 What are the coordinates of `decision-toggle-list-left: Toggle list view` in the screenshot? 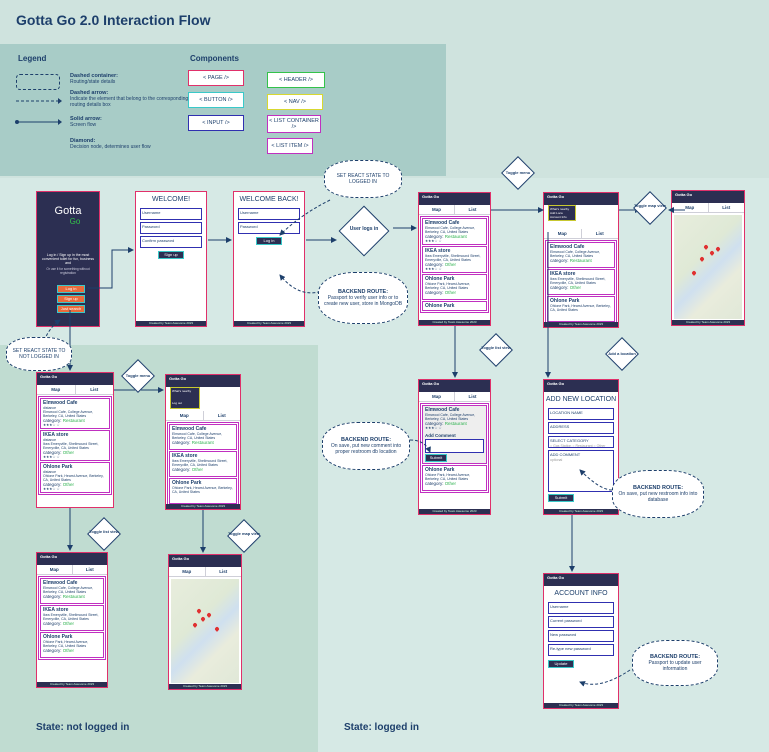 It's located at (104, 534).